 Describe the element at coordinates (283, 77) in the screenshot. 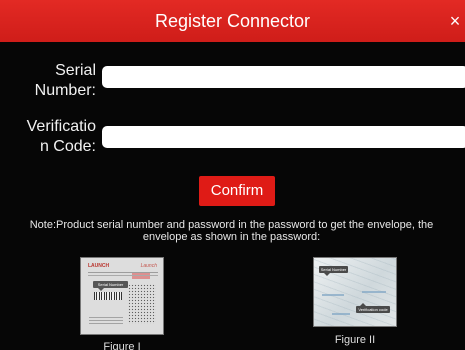

I see `serial-number-input` at that location.